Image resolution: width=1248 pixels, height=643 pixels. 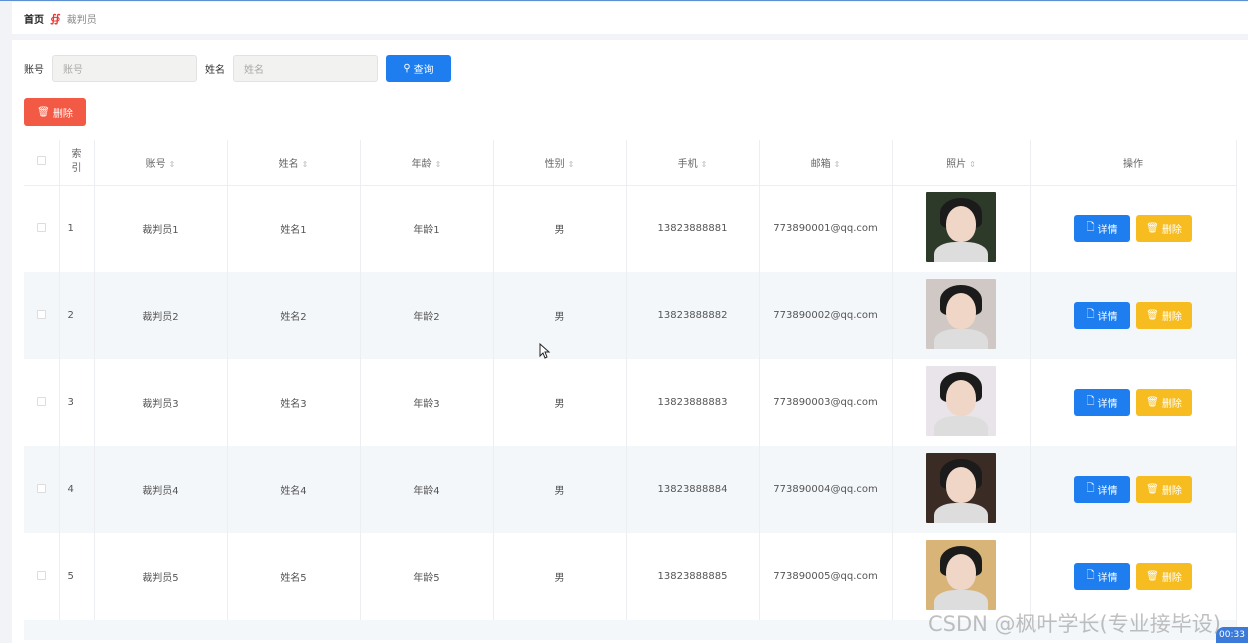 I want to click on select-all-checkbox, so click(x=41, y=161).